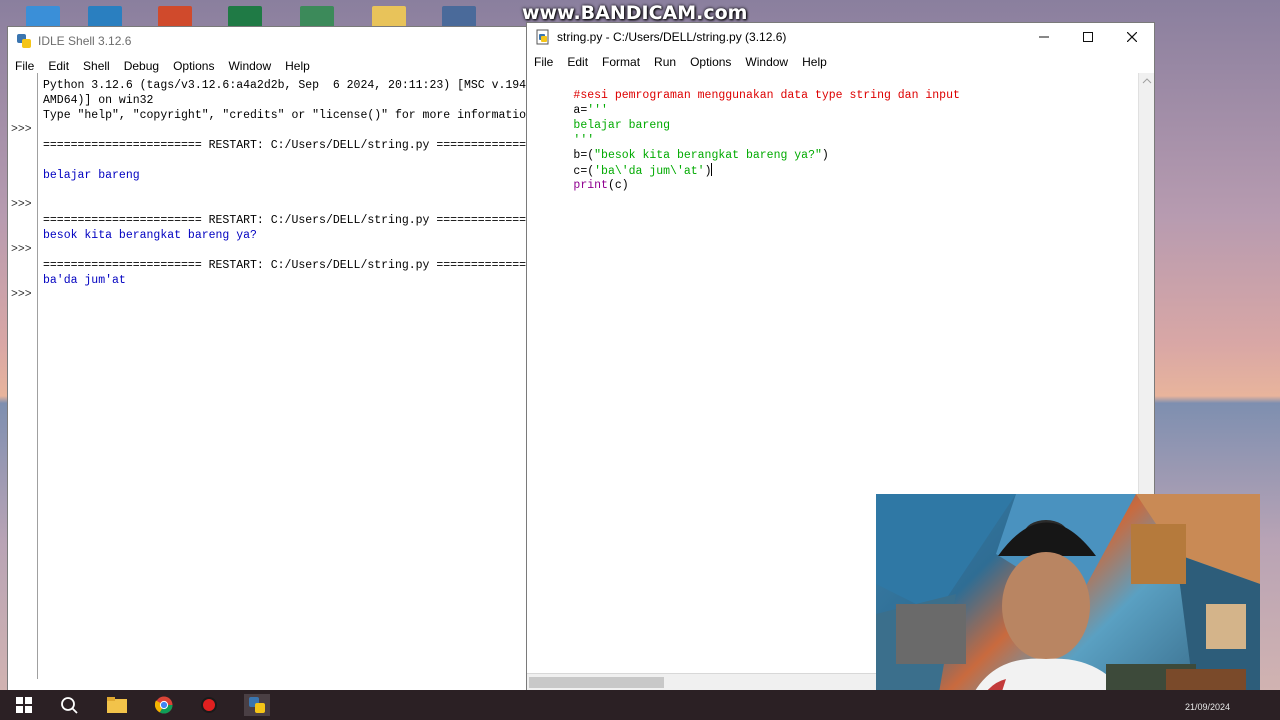 The width and height of the screenshot is (1280, 720). I want to click on shell-menu-file: File, so click(24, 66).